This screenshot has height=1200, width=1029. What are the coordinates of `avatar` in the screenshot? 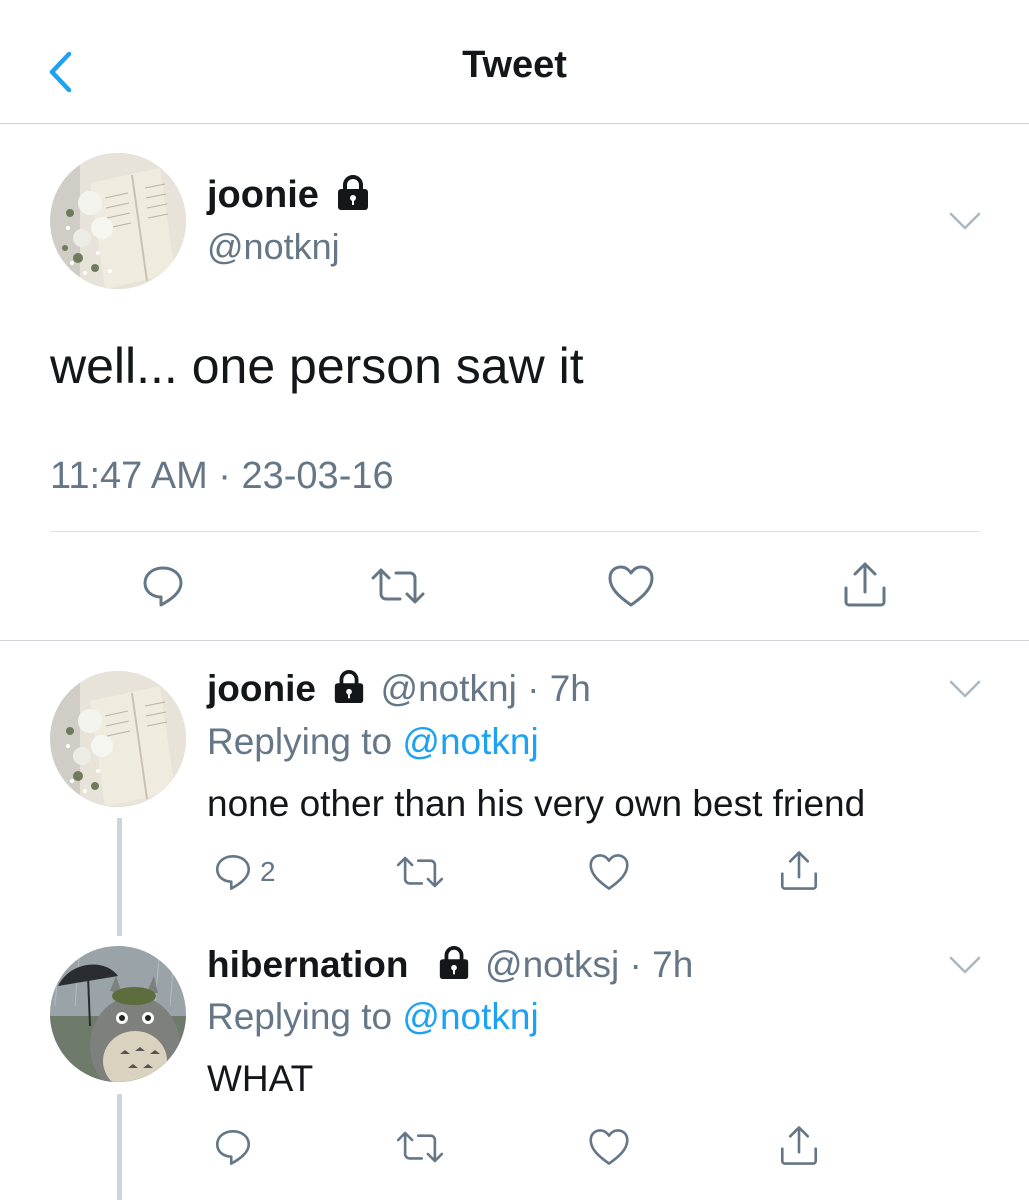 It's located at (118, 221).